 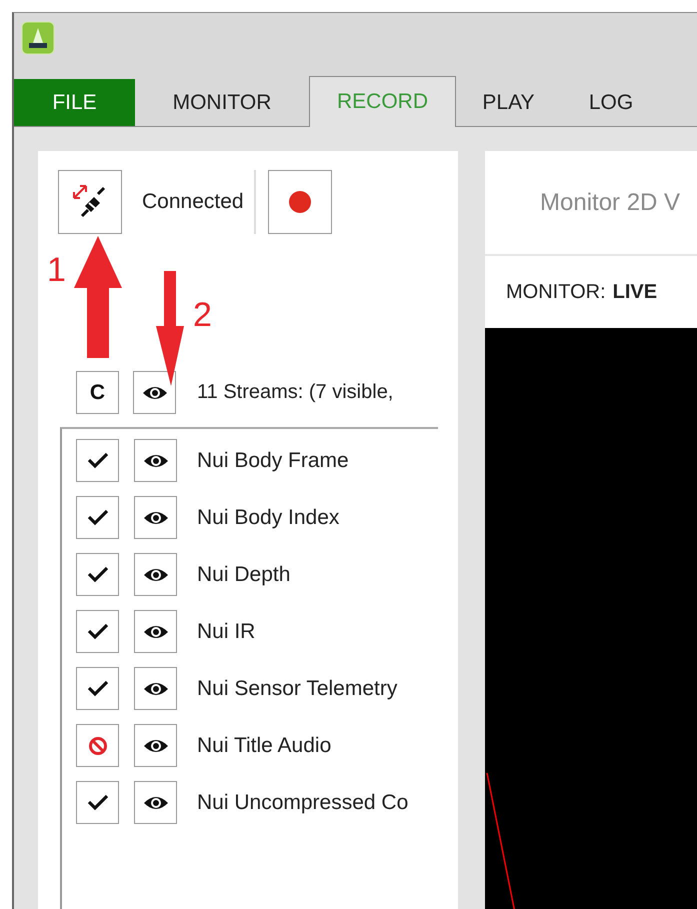 I want to click on app-logo-icon, so click(x=38, y=38).